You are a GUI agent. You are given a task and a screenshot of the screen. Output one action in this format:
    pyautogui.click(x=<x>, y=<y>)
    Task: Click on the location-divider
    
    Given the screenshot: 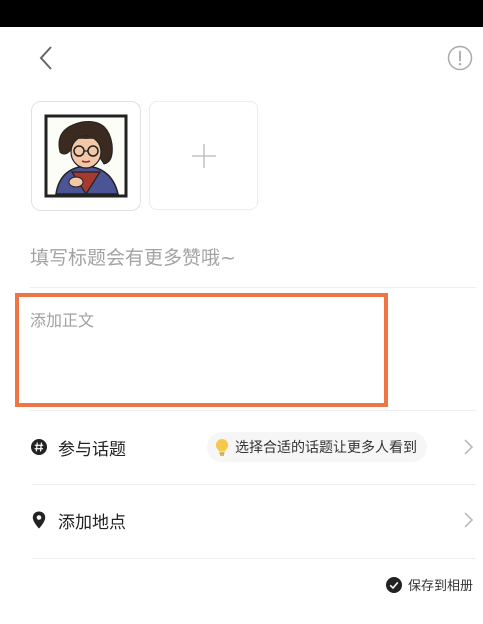 What is the action you would take?
    pyautogui.click(x=254, y=558)
    